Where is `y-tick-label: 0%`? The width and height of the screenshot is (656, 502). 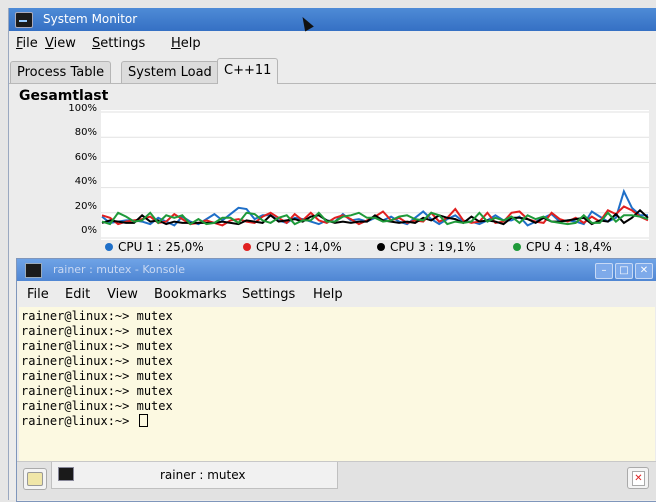
y-tick-label: 0% is located at coordinates (89, 230).